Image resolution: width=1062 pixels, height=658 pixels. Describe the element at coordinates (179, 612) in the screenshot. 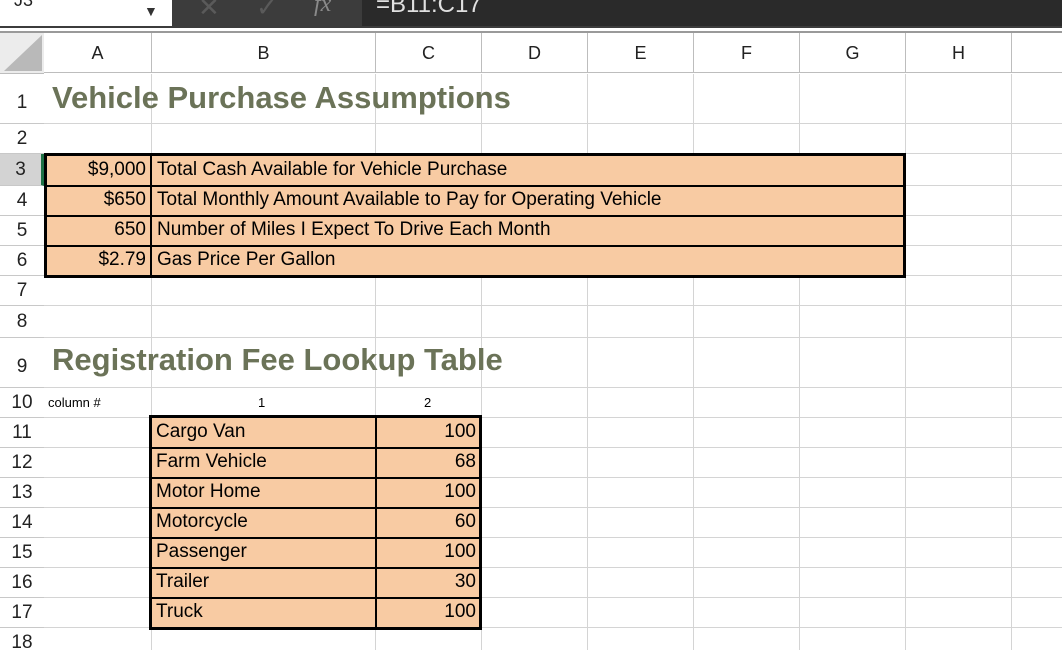

I see `lookup-type-cell: Truck` at that location.